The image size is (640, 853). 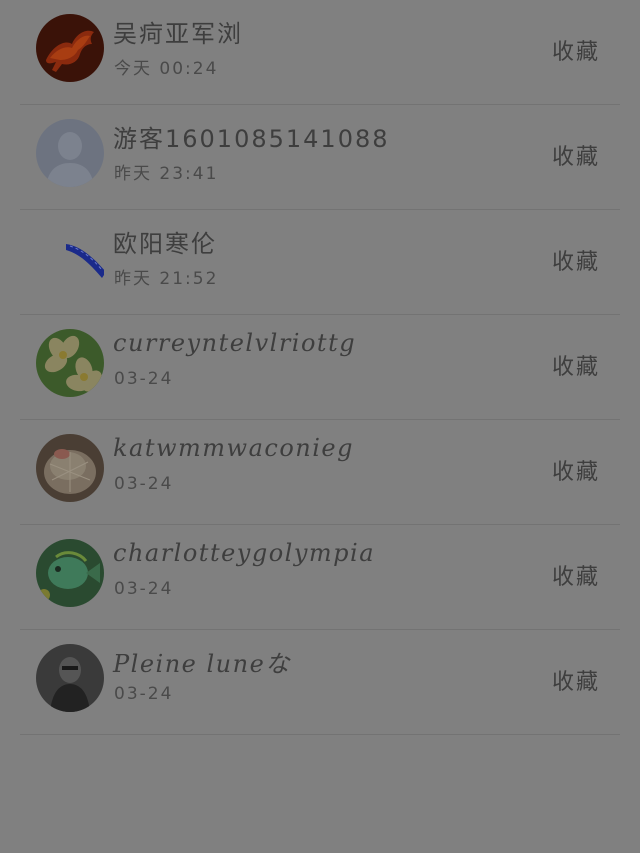 What do you see at coordinates (233, 448) in the screenshot?
I see `contact-name: katwmmwaconieg` at bounding box center [233, 448].